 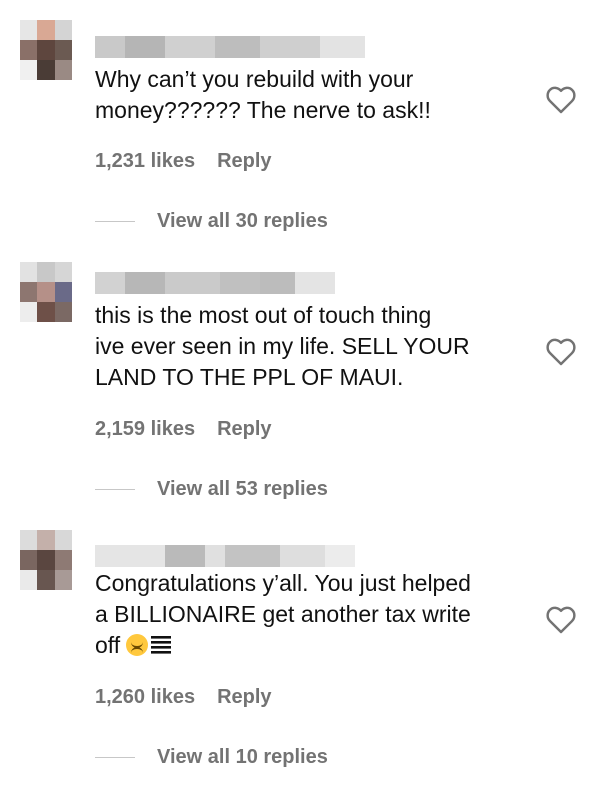 I want to click on comment-line: off, so click(x=315, y=645).